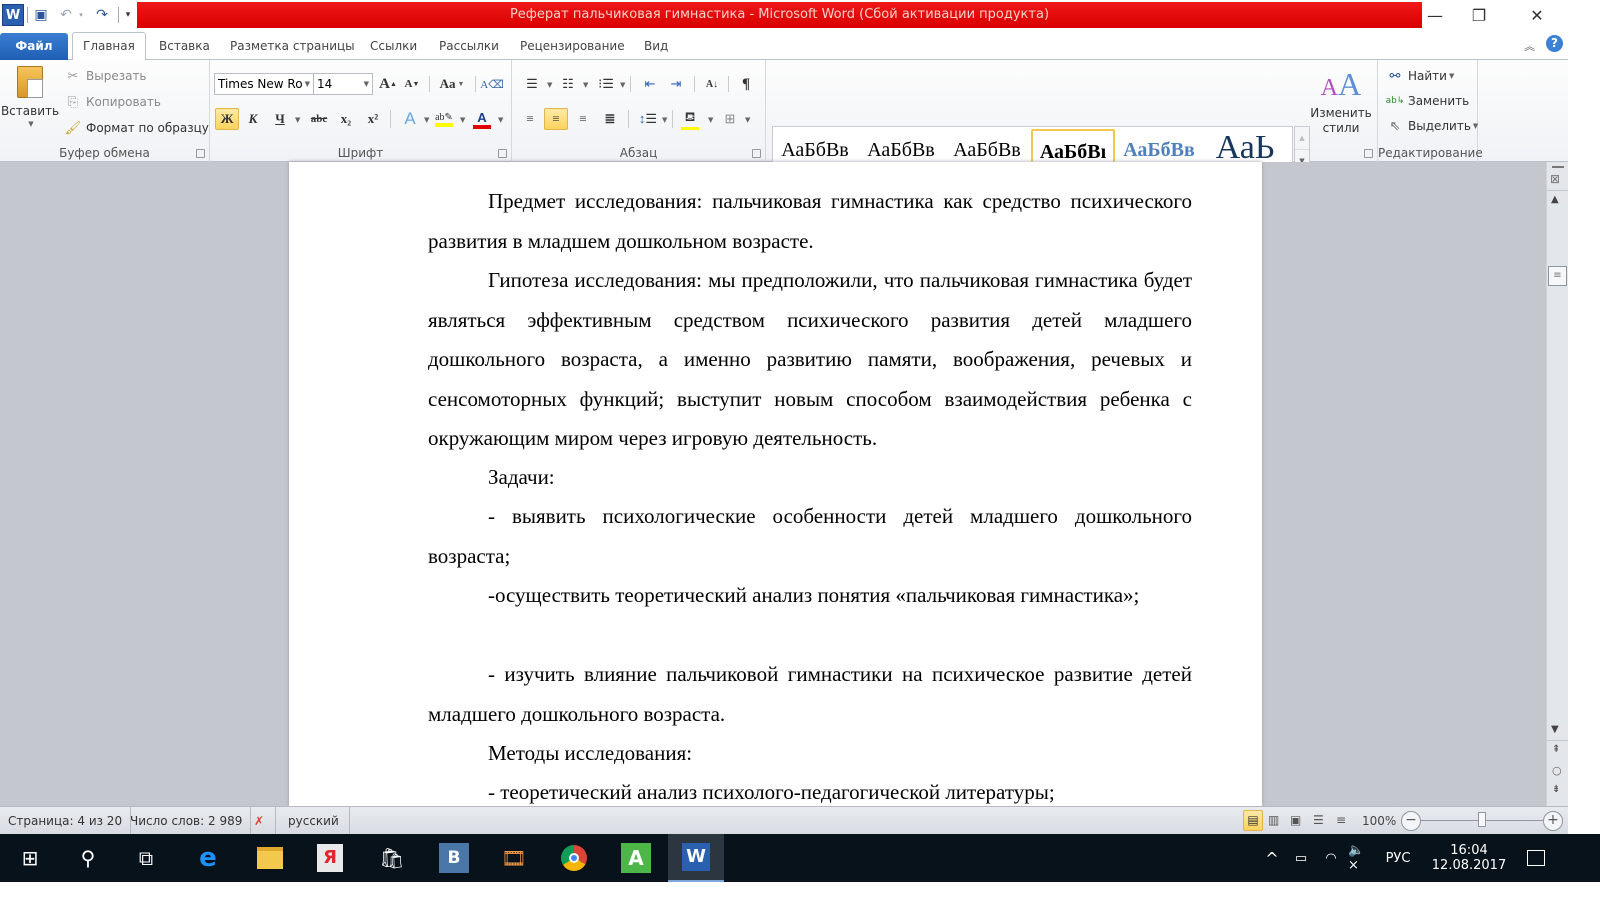 This screenshot has width=1600, height=900. Describe the element at coordinates (184, 46) in the screenshot. I see `tab-insert: Вставка` at that location.